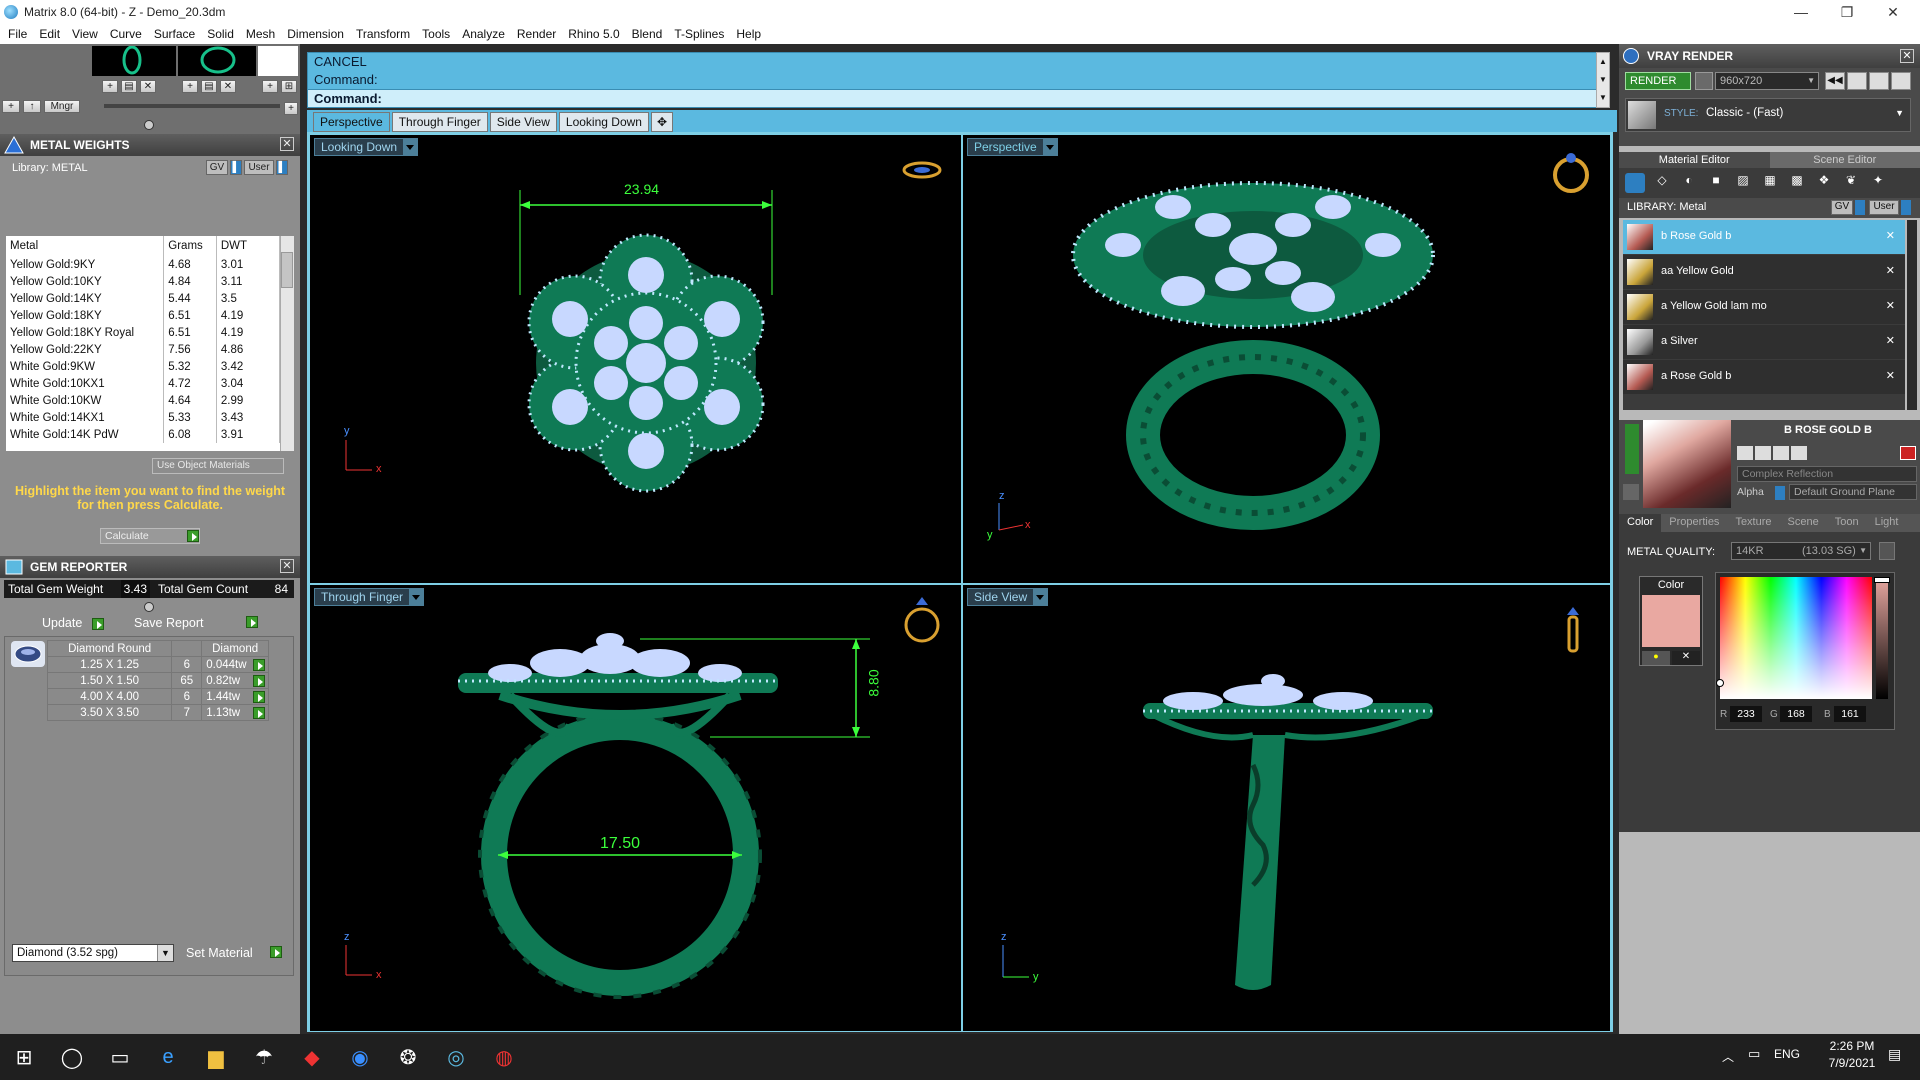  Describe the element at coordinates (1878, 183) in the screenshot. I see `light-type-icon: ✦` at that location.